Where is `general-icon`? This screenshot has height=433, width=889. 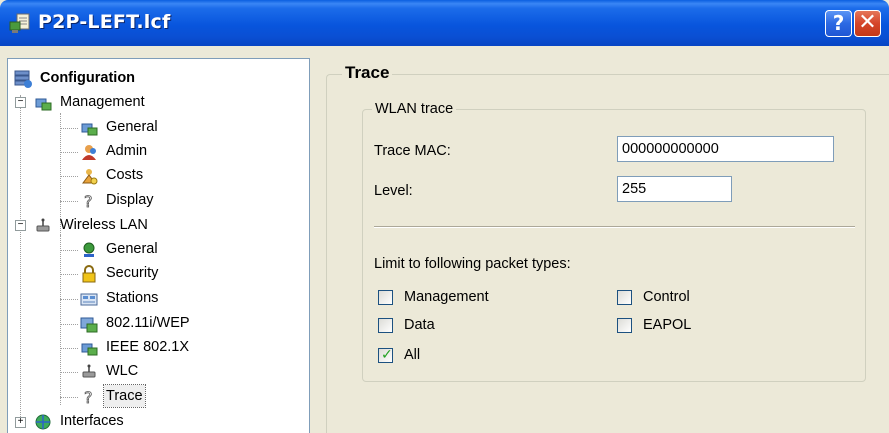 general-icon is located at coordinates (89, 129).